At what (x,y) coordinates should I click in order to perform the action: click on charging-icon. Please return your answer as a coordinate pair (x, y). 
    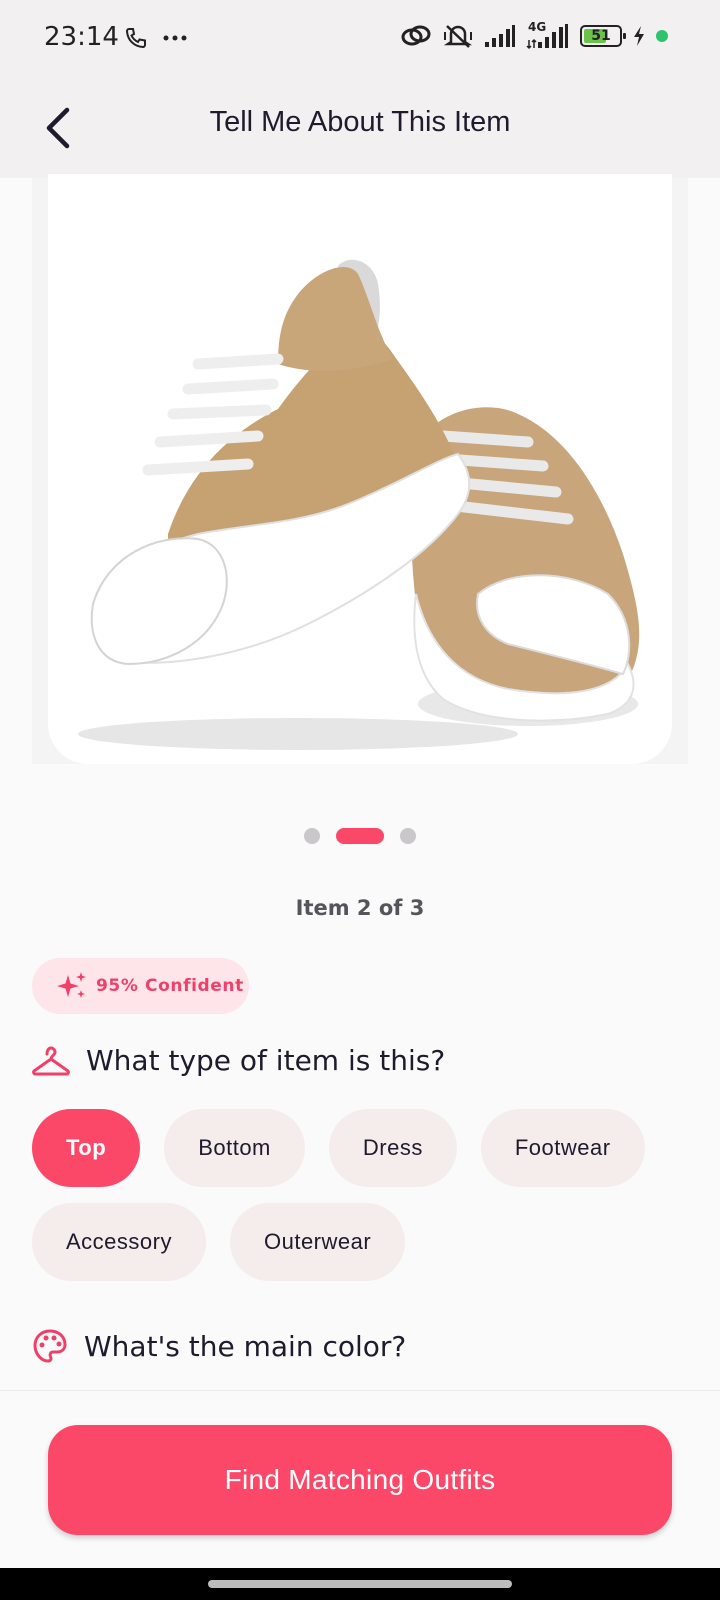
    Looking at the image, I should click on (639, 36).